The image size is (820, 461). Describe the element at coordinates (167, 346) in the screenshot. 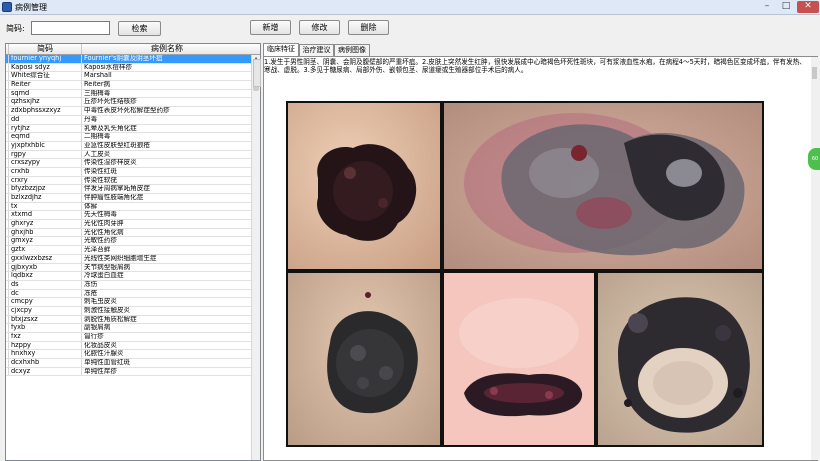

I see `cell-case-name: 化妆品皮炎` at that location.